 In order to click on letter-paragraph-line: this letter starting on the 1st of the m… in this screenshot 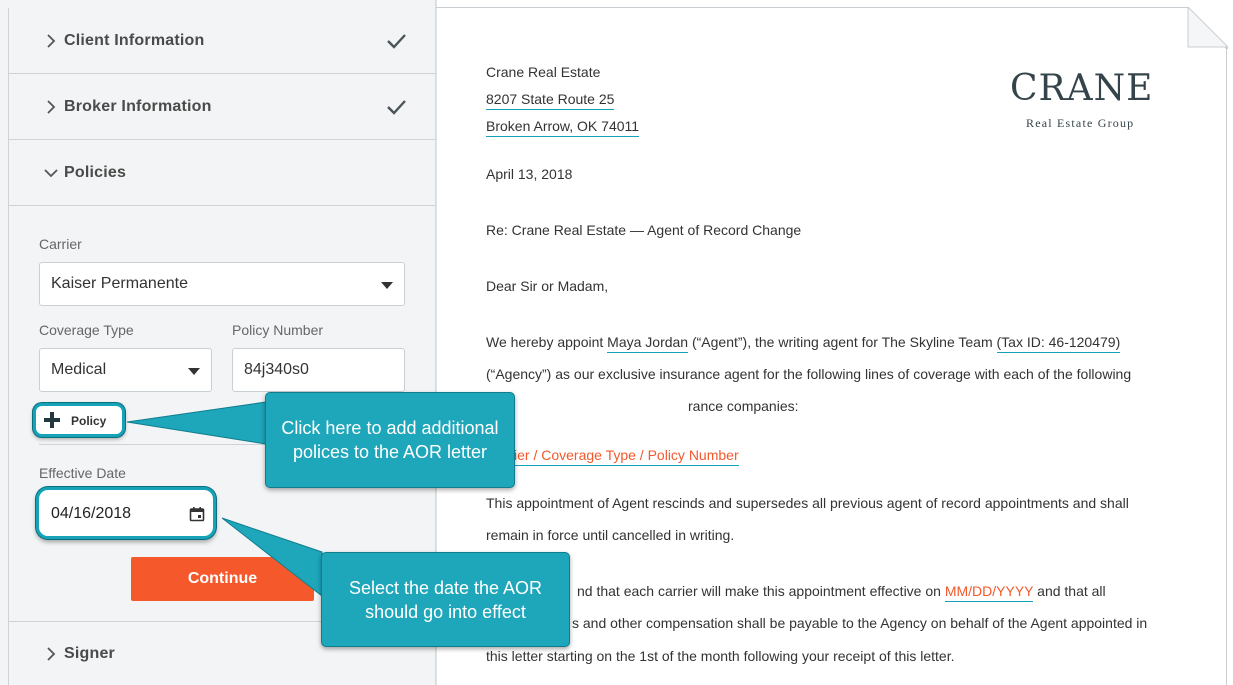, I will do `click(720, 656)`.